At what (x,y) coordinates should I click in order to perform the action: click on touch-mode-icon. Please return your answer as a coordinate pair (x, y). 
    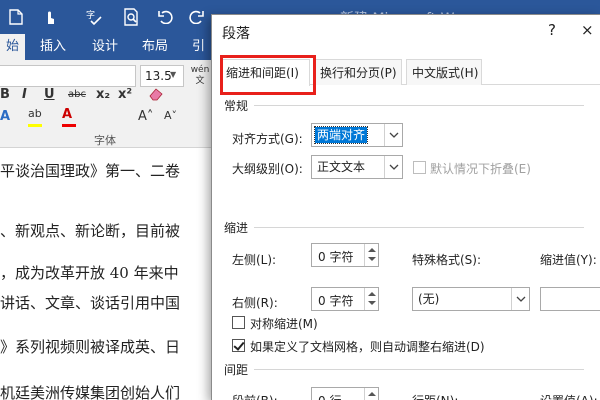
    Looking at the image, I should click on (50, 17).